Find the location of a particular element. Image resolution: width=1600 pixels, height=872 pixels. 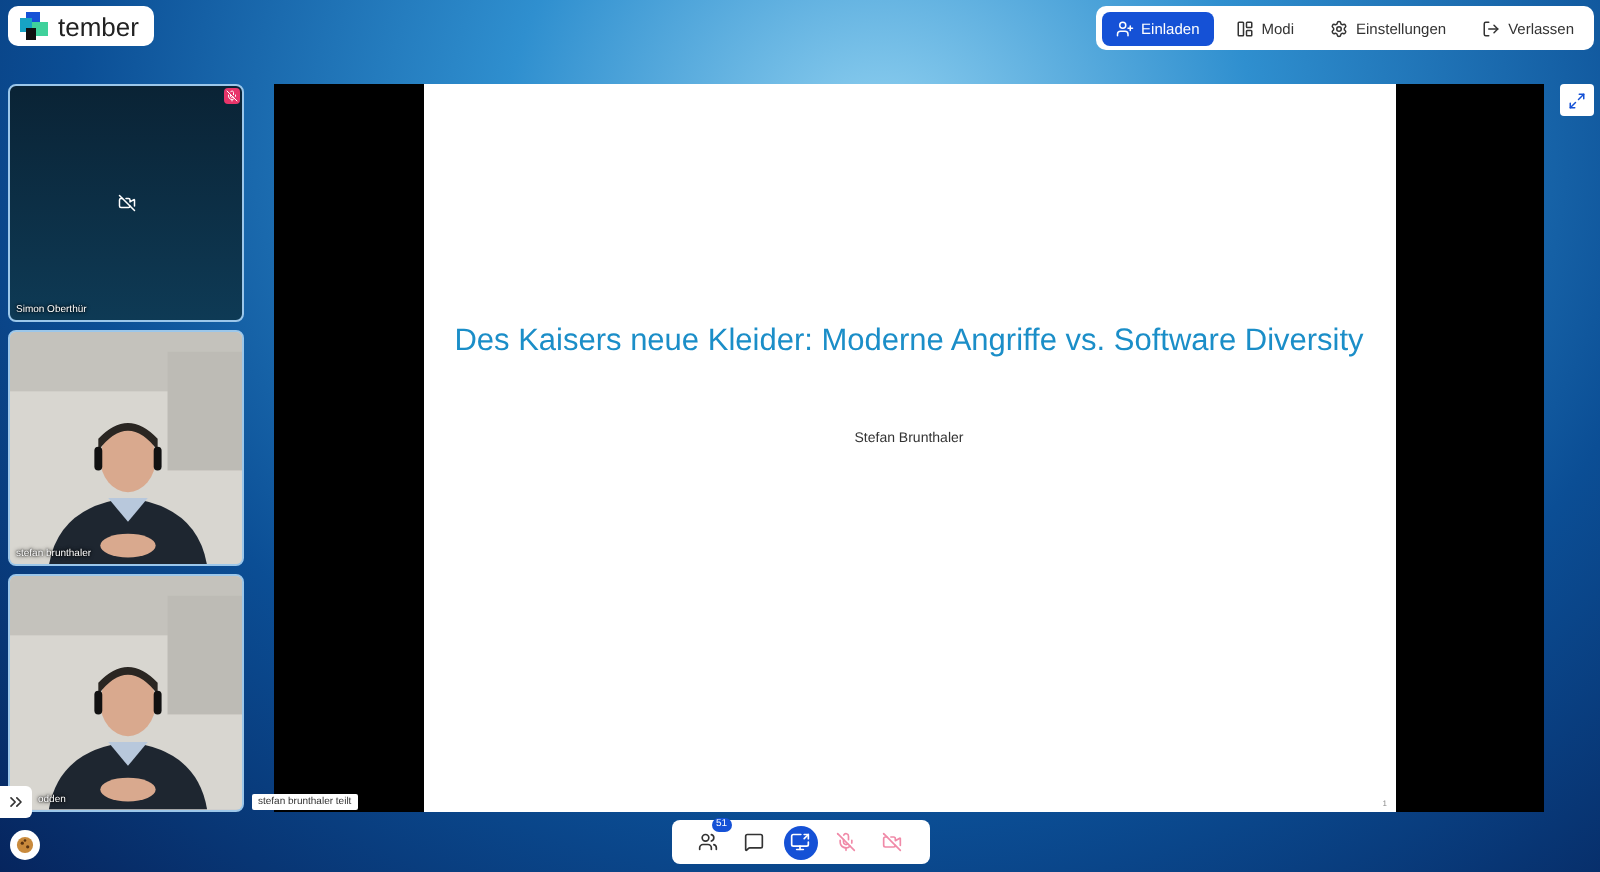

expand-button is located at coordinates (1577, 100).